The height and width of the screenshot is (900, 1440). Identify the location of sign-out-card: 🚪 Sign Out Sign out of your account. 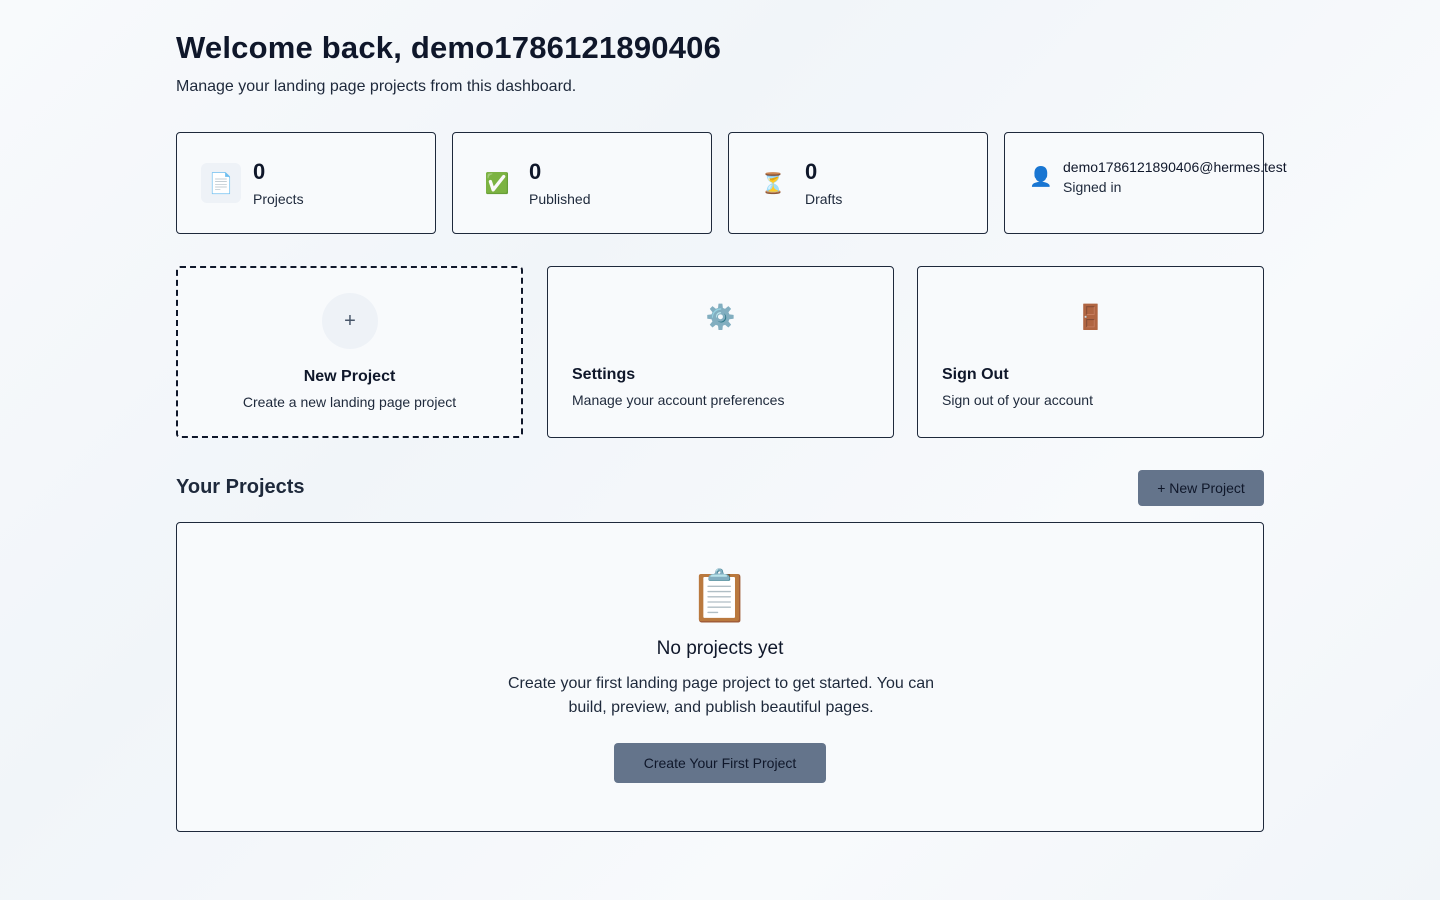
(1090, 352).